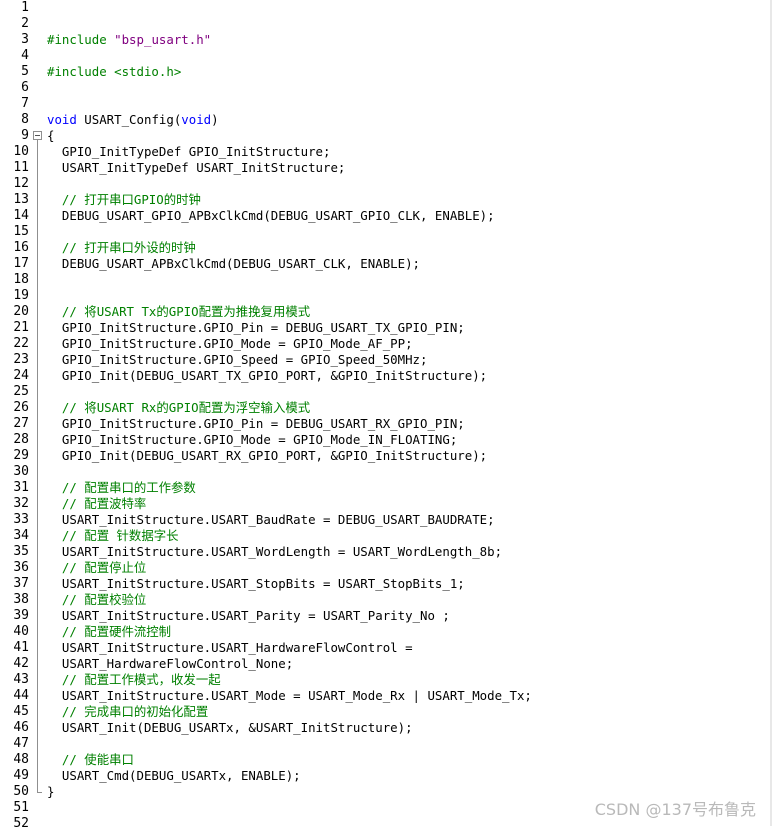 The height and width of the screenshot is (832, 772). I want to click on code-line: 43 // 配置工作模式，收发一起, so click(386, 680).